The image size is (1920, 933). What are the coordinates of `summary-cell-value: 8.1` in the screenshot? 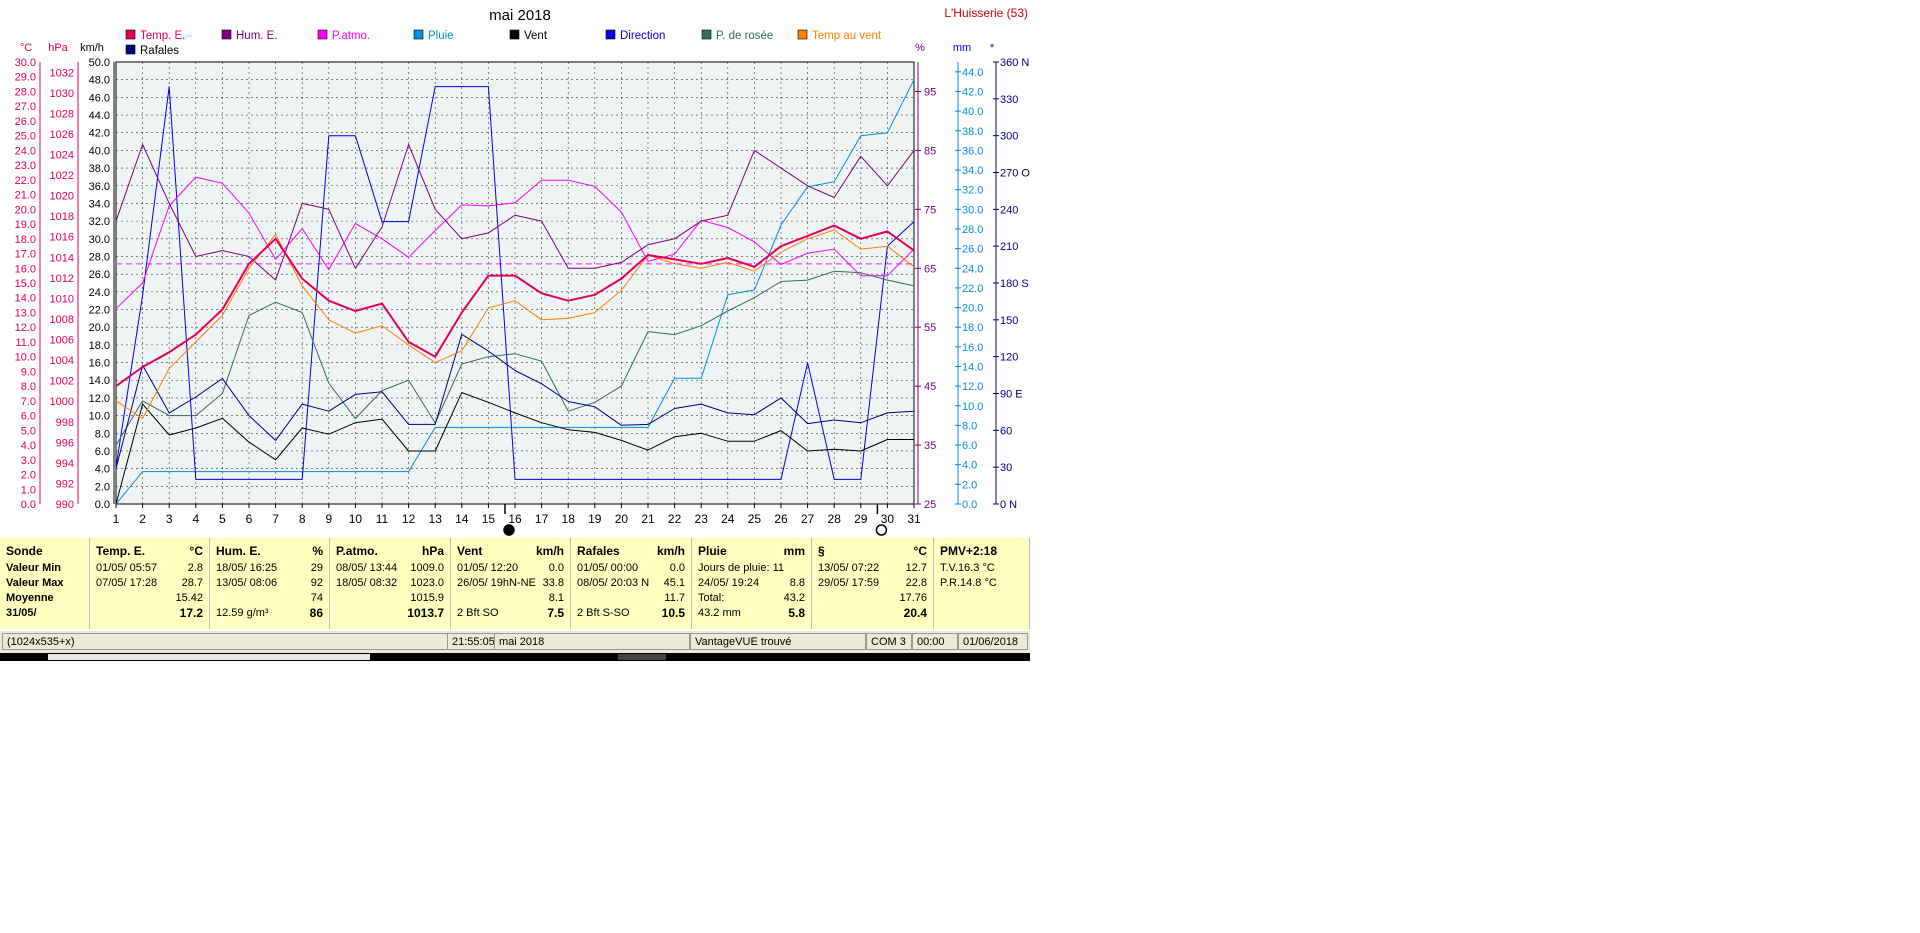 It's located at (556, 598).